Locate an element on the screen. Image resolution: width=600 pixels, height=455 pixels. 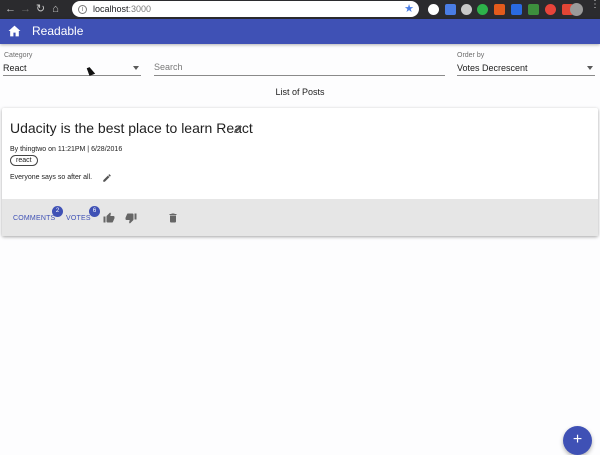
extension-1-icon is located at coordinates (433, 9).